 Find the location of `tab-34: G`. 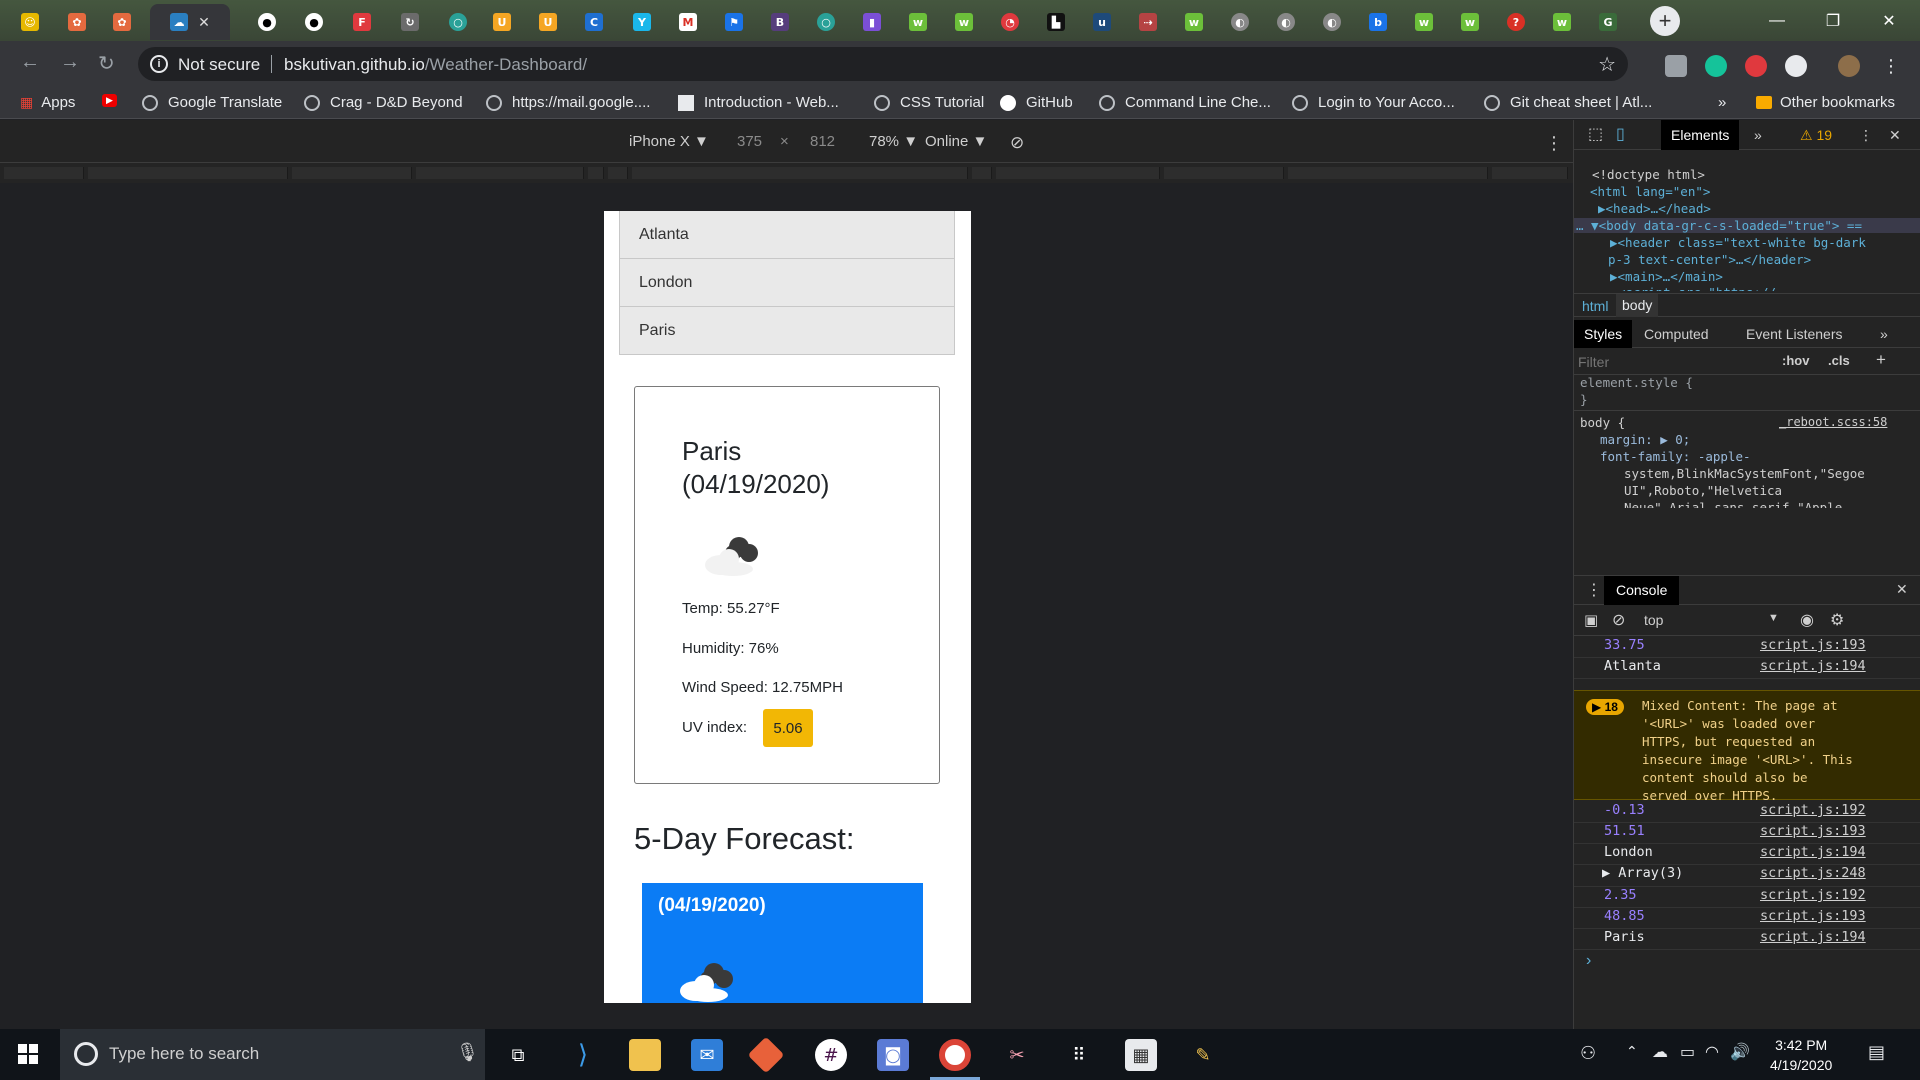

tab-34: G is located at coordinates (1608, 22).